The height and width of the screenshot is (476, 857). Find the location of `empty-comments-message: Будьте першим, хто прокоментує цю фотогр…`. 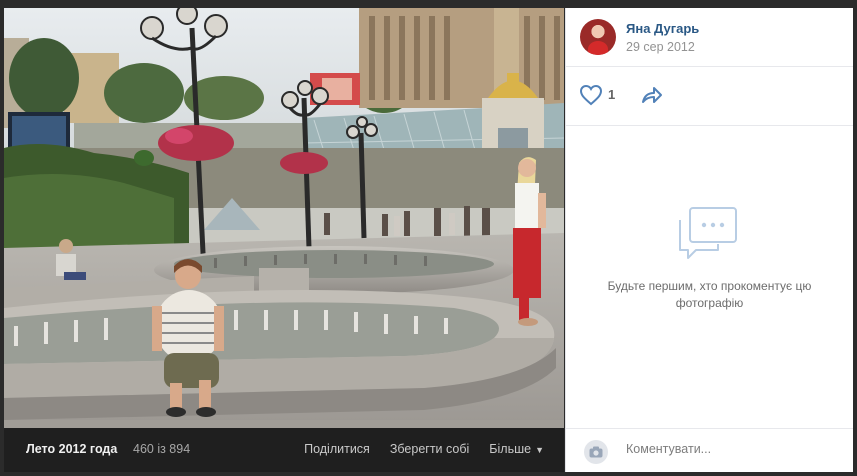

empty-comments-message: Будьте першим, хто прокоментує цю фотогр… is located at coordinates (709, 294).